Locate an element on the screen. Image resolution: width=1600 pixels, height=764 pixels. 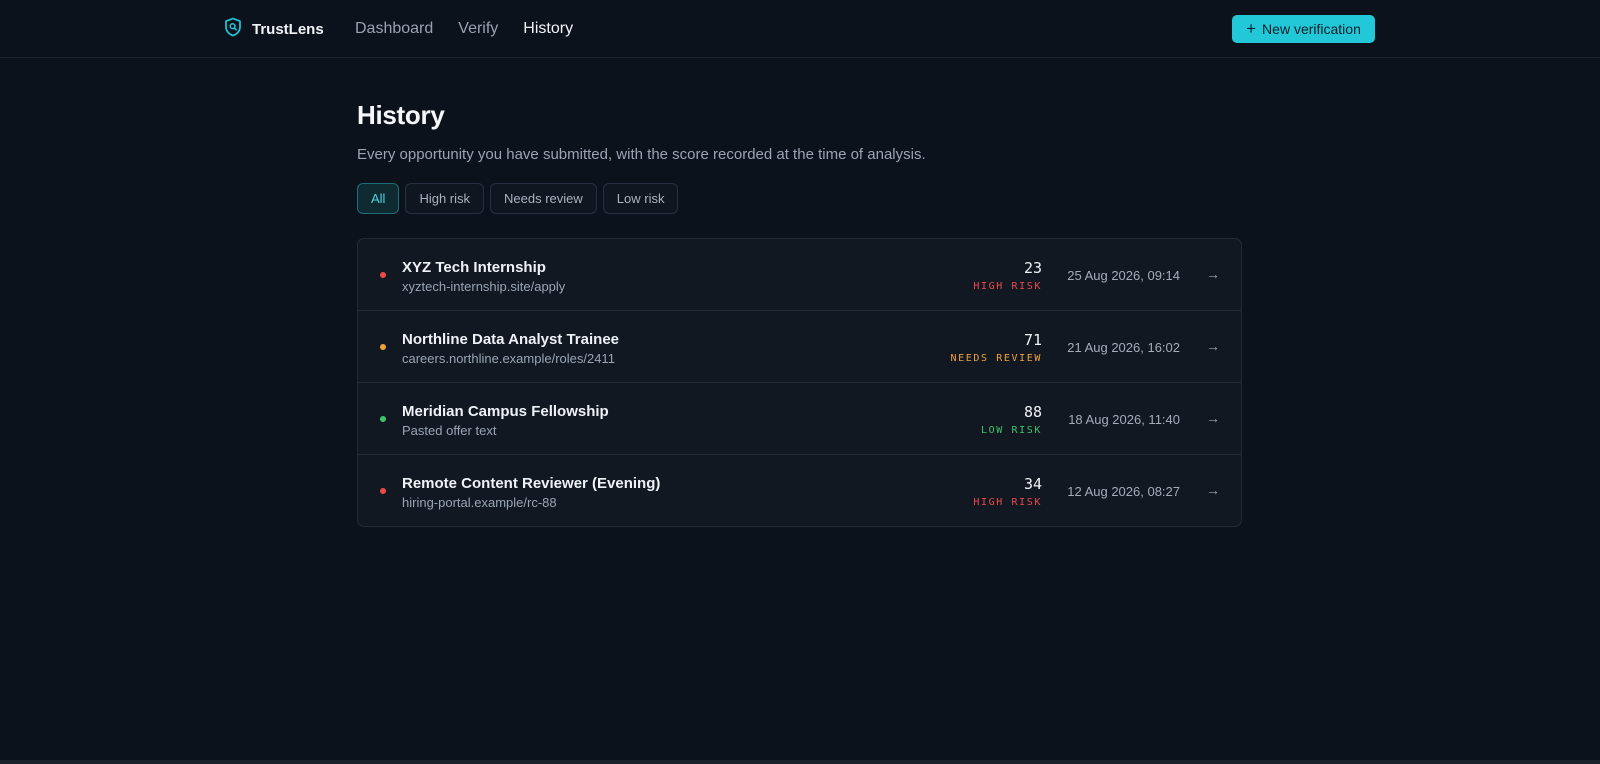
opportunity-source: hiring-portal.example/rc-88 is located at coordinates (479, 502).